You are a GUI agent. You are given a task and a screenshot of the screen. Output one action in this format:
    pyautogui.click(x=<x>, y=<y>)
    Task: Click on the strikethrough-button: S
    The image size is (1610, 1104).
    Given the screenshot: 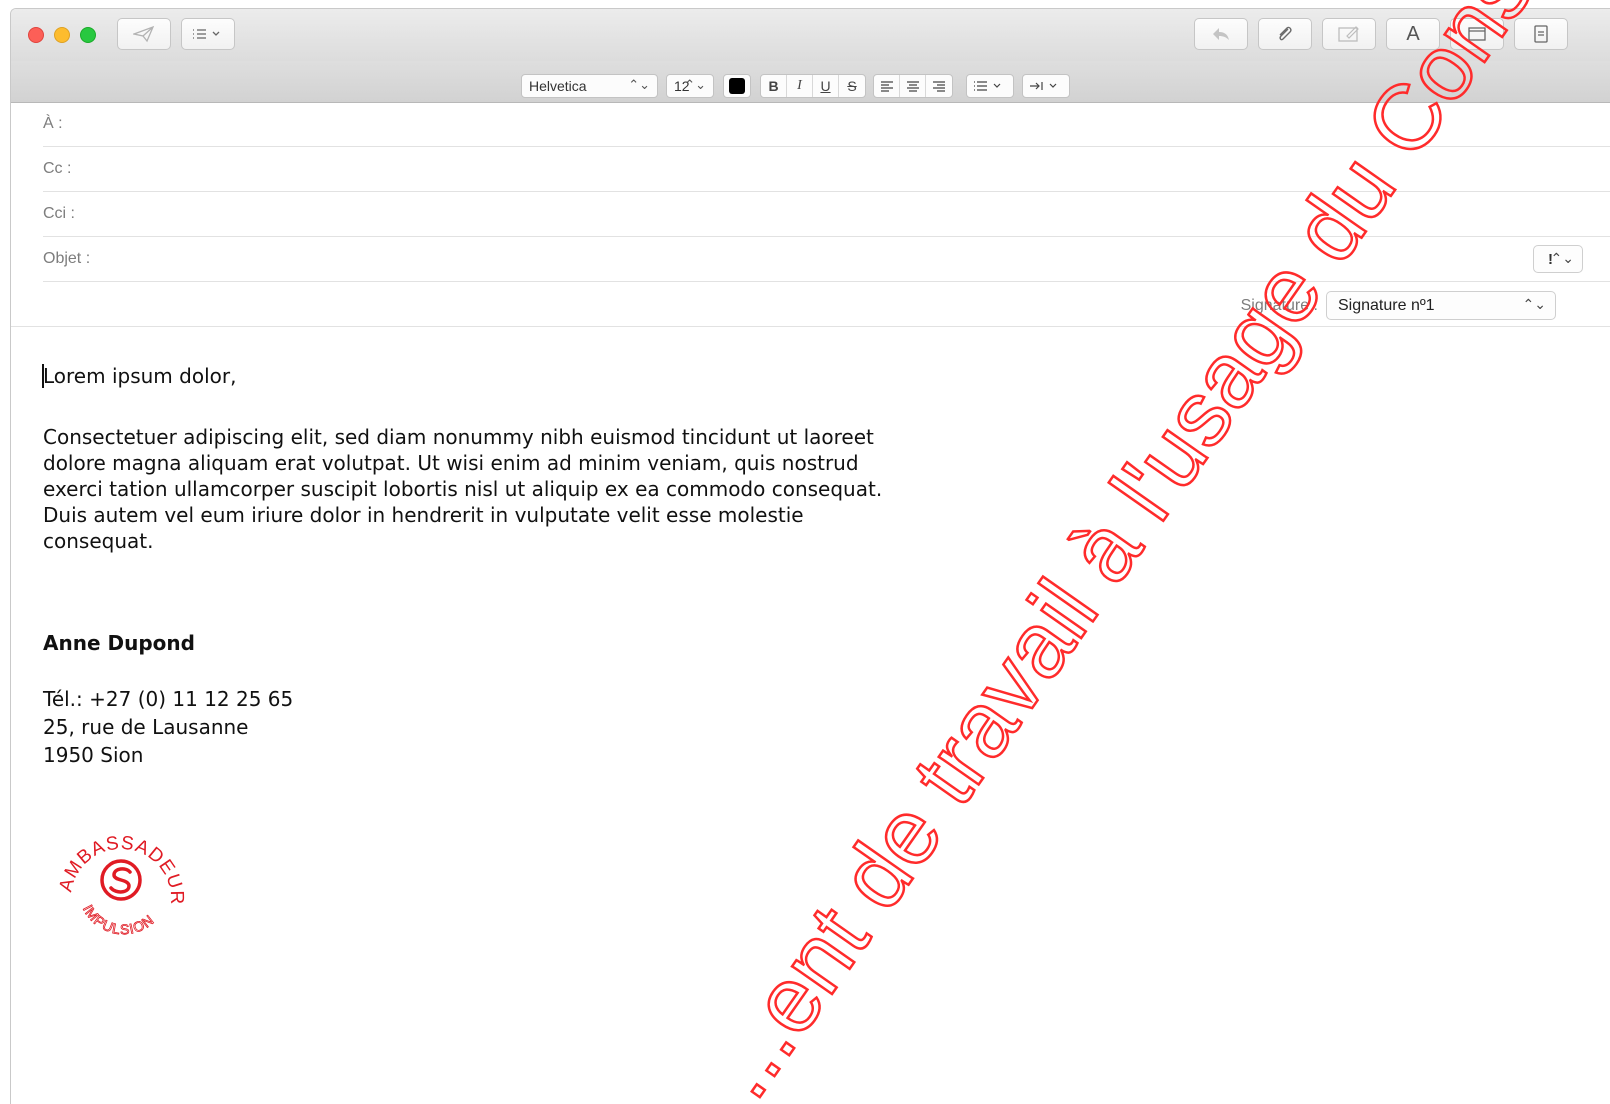 What is the action you would take?
    pyautogui.click(x=852, y=86)
    